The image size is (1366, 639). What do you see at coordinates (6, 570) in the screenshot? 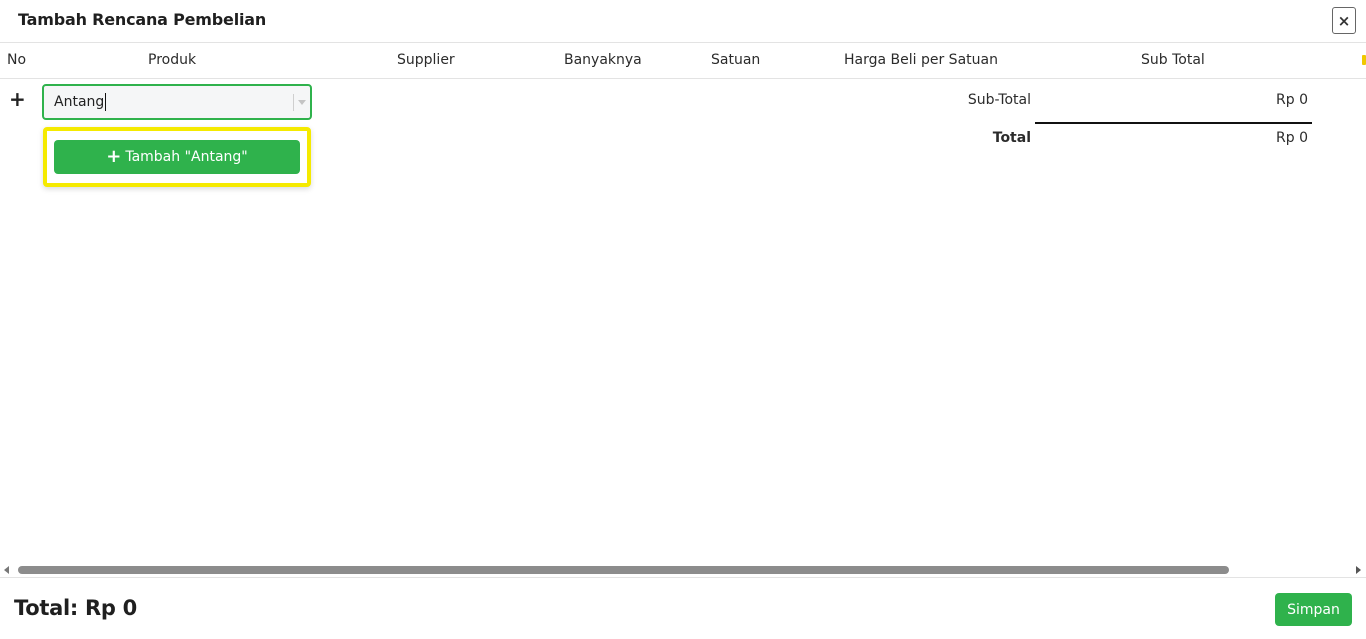
I see `scroll-left-arrow-icon` at bounding box center [6, 570].